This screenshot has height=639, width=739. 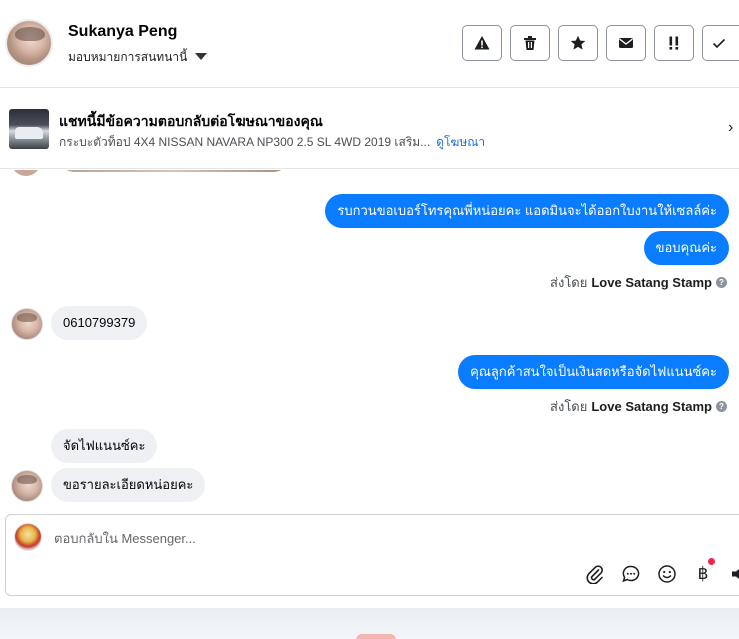 I want to click on assign-conversation-dropdown: มอบหมายการสนทนานี้, so click(x=138, y=57).